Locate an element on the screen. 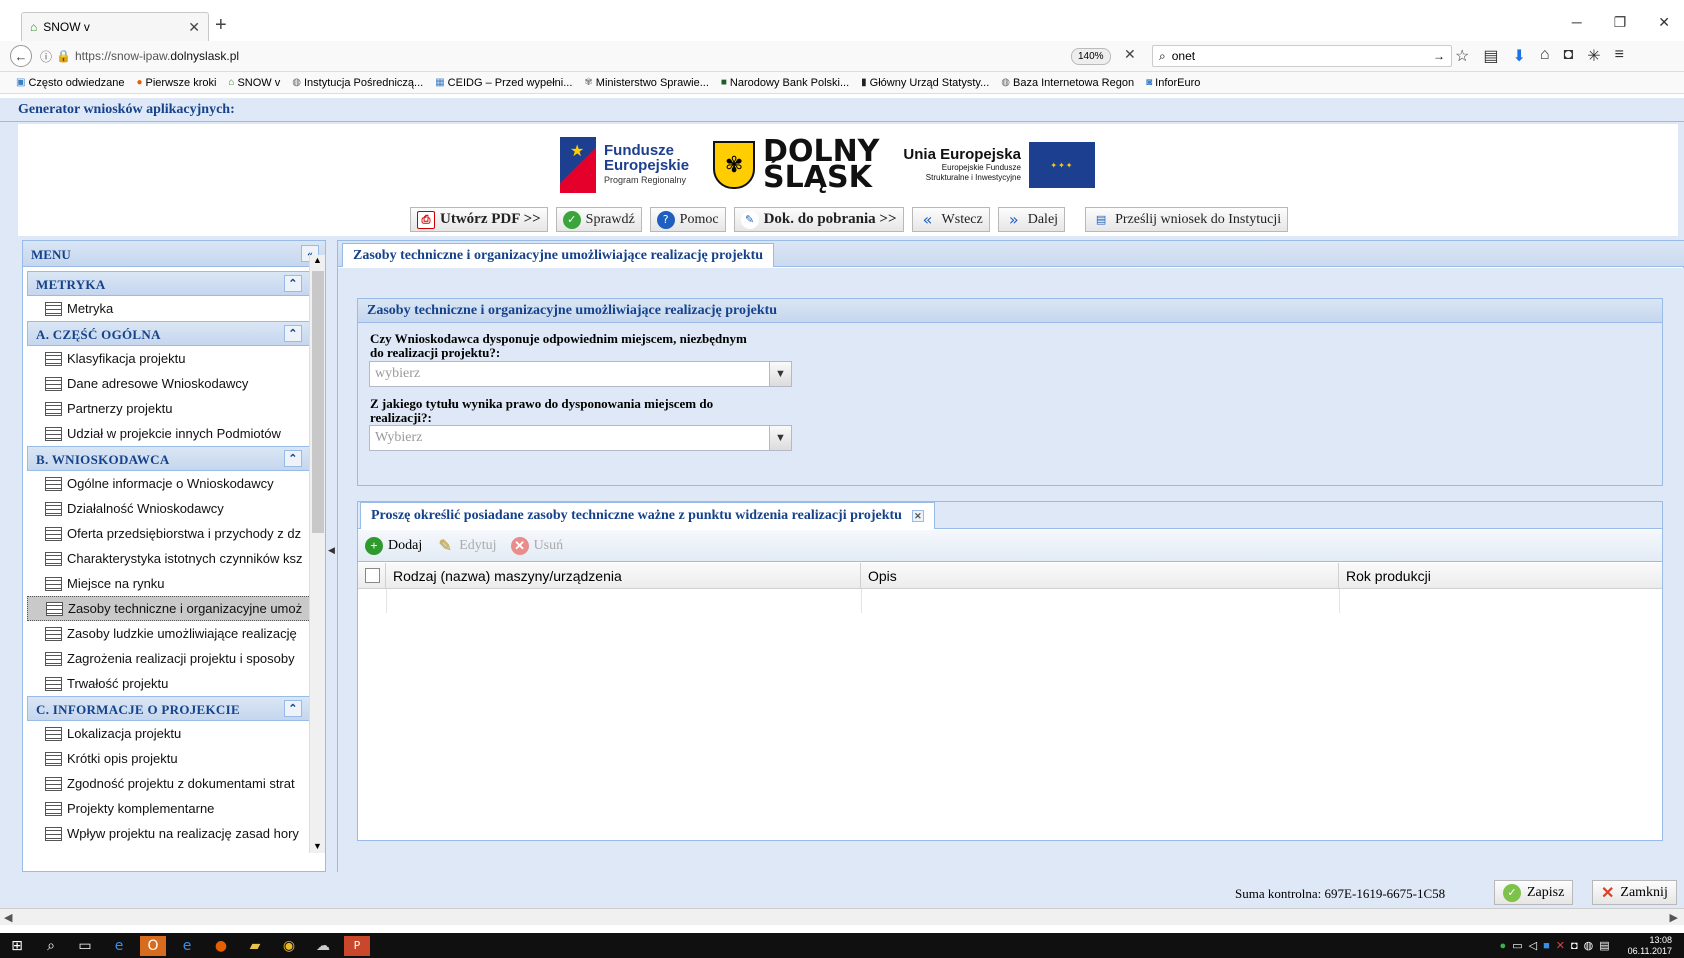 The image size is (1684, 958). menu-item: Miejsce na rynku is located at coordinates (169, 583).